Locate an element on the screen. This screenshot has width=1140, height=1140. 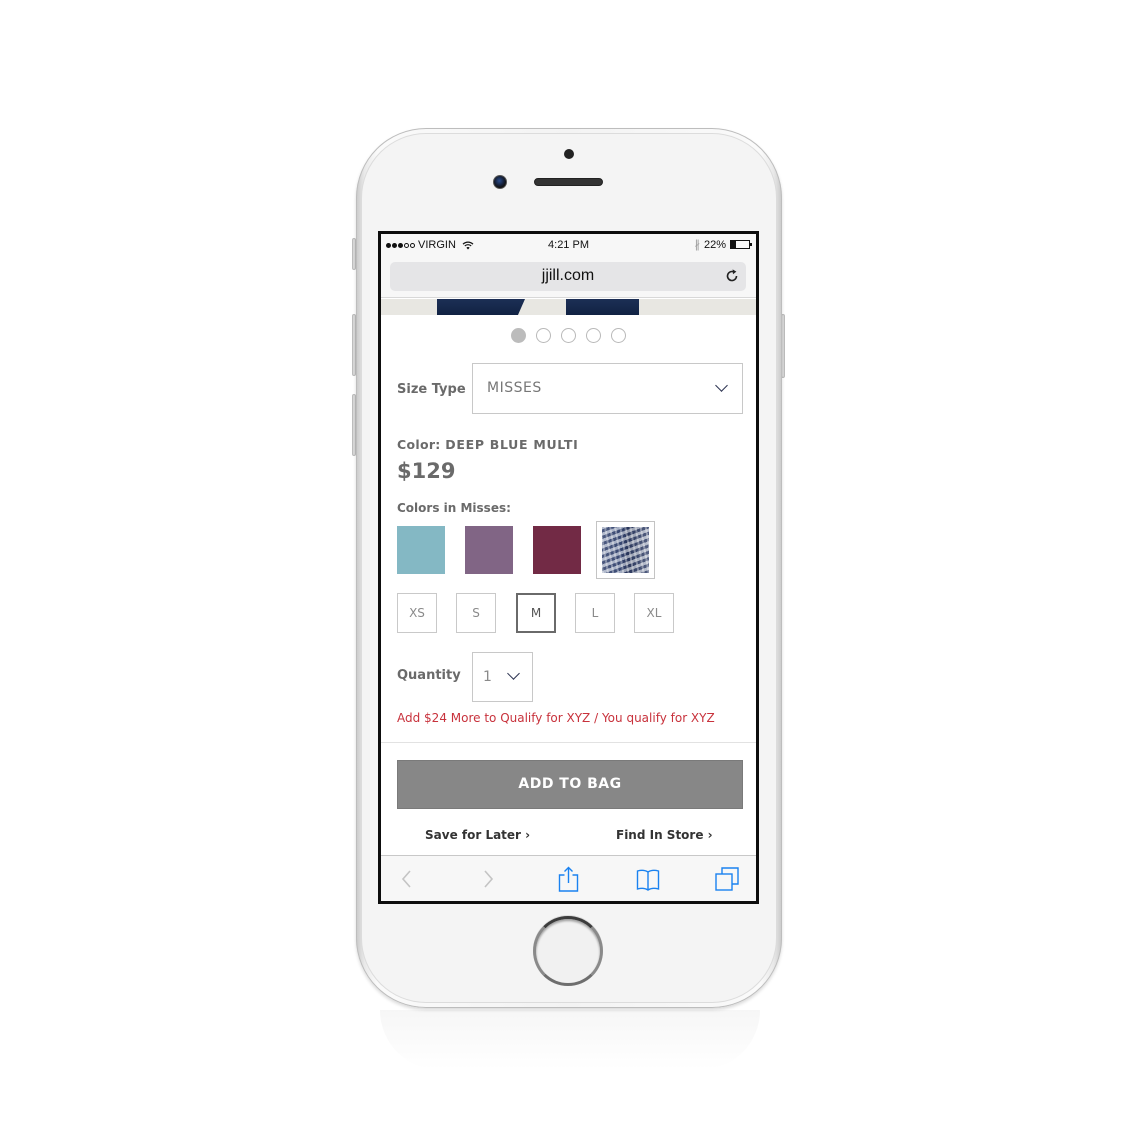
selected-color-line: Color: DEEP BLUE MULTI is located at coordinates (487, 444).